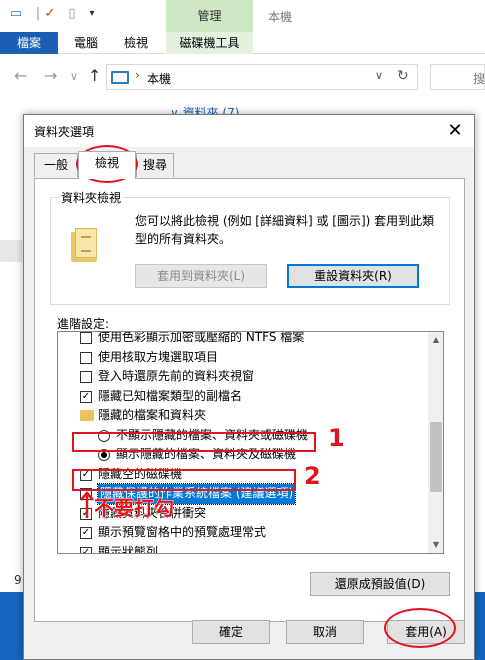 Image resolution: width=485 pixels, height=660 pixels. Describe the element at coordinates (158, 356) in the screenshot. I see `advanced-setting-label: 使用核取方塊選取項目` at that location.